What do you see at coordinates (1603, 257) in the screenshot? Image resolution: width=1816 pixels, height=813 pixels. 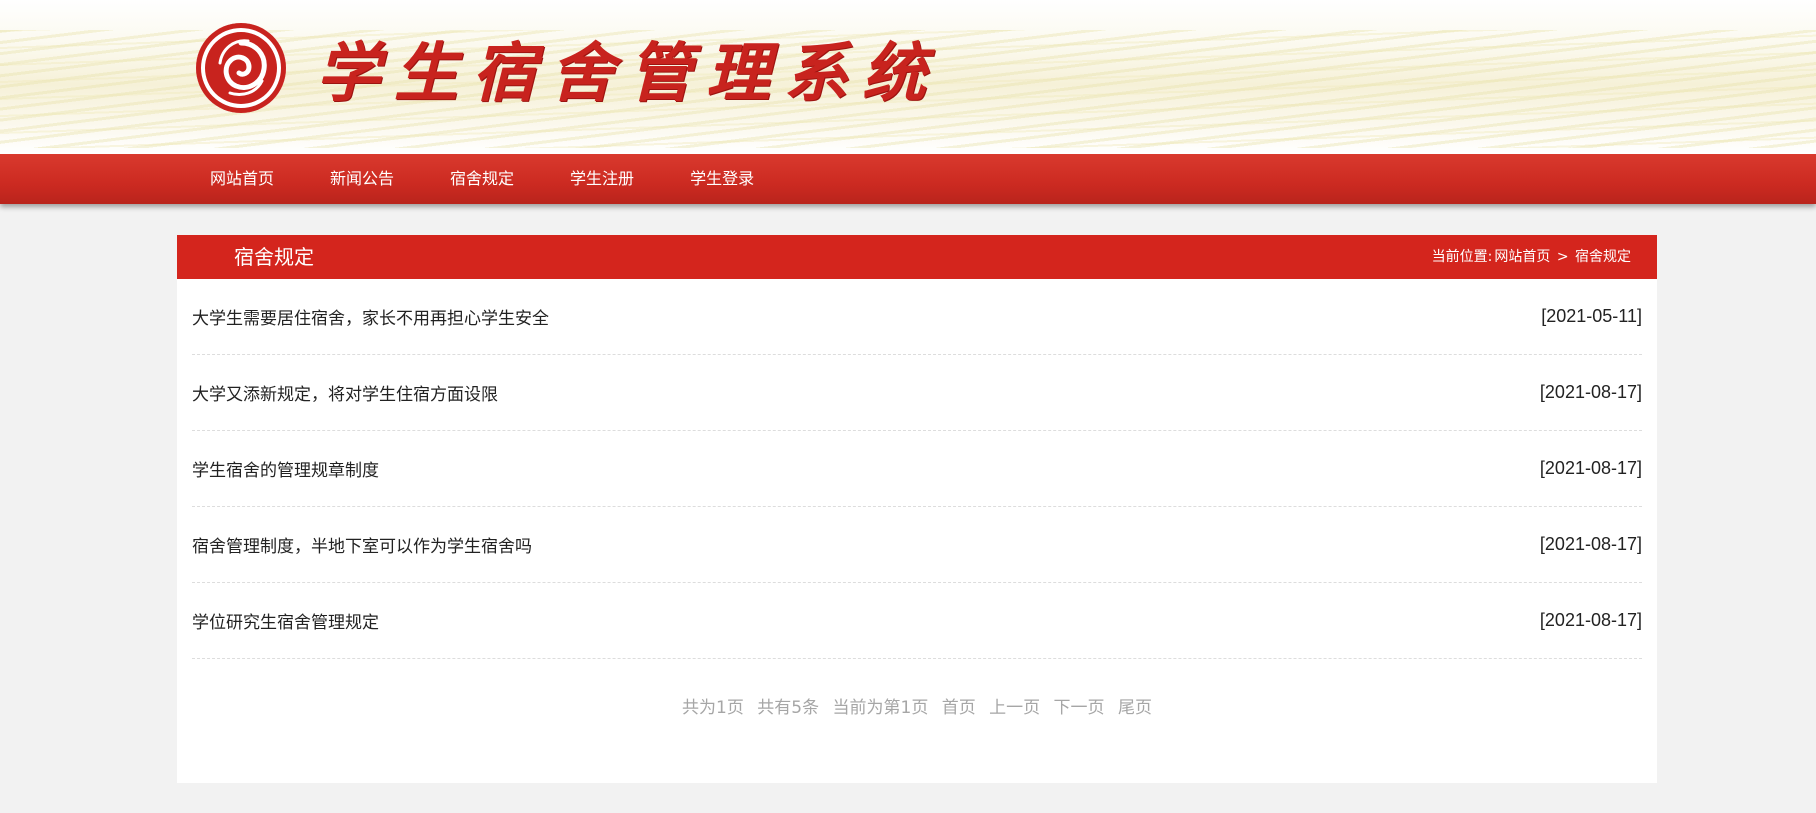 I see `breadcrumb-current: 宿舍规定` at bounding box center [1603, 257].